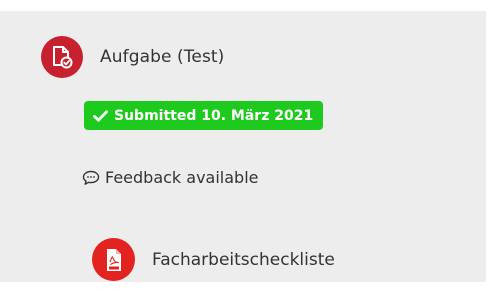  I want to click on pdf-file-icon, so click(113, 259).